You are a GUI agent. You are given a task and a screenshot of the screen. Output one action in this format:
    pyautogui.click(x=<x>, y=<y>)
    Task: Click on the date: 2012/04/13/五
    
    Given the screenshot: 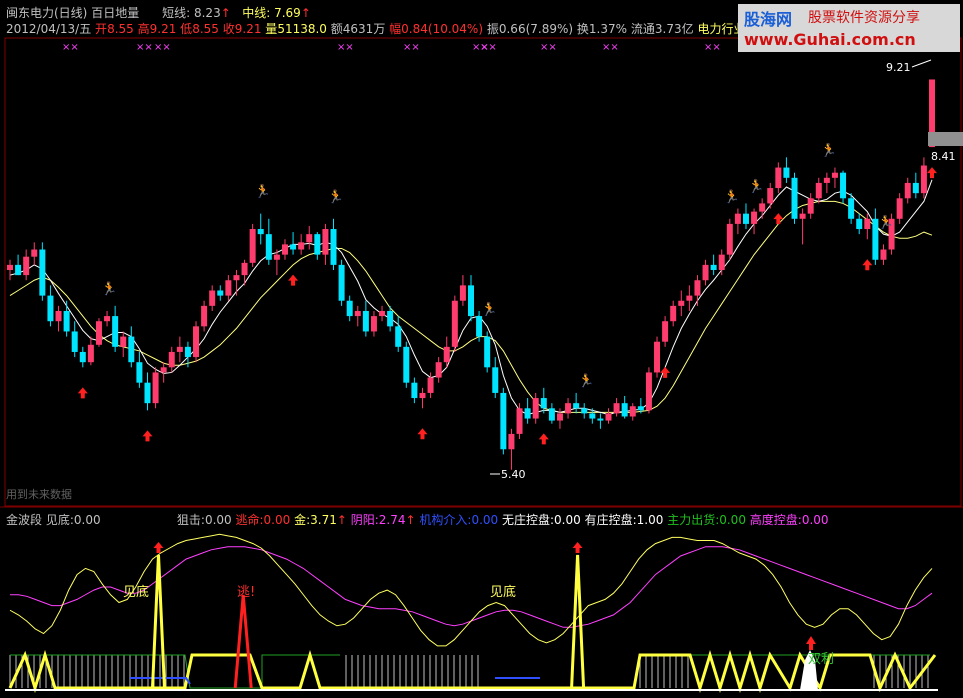 What is the action you would take?
    pyautogui.click(x=49, y=29)
    